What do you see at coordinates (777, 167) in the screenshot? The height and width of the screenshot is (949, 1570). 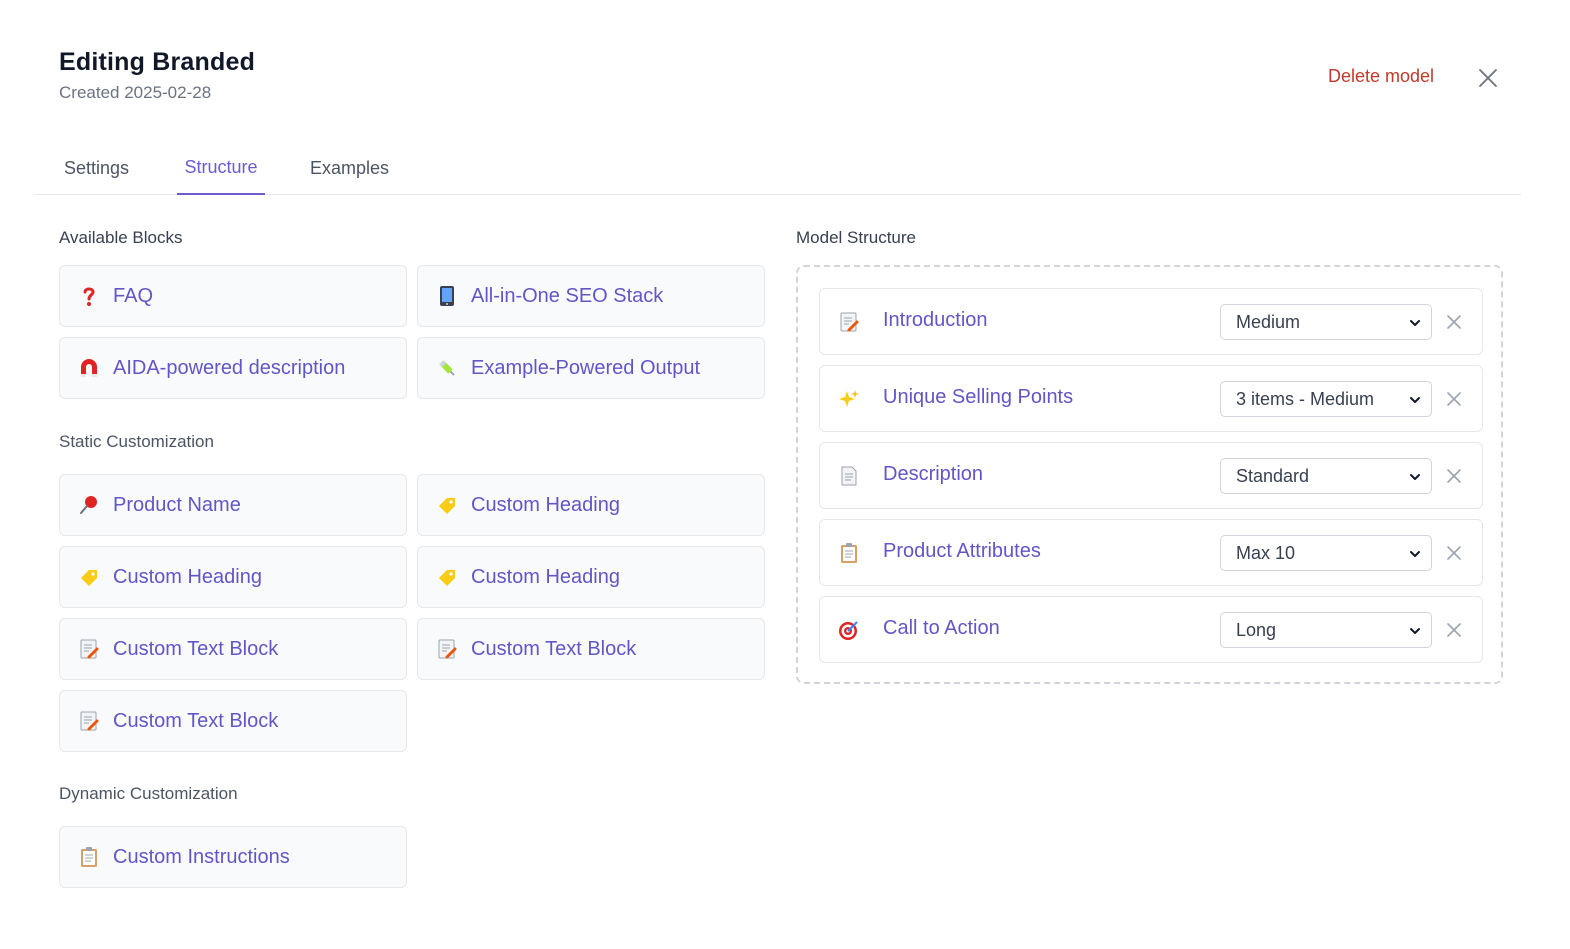 I see `tab-bar: Settings Structure Examples` at bounding box center [777, 167].